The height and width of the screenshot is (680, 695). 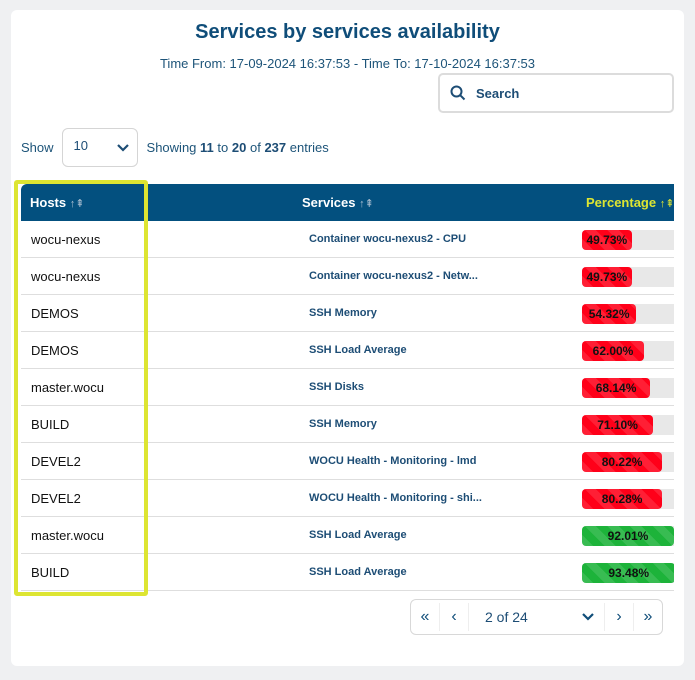 I want to click on first-page-button: «, so click(x=425, y=617).